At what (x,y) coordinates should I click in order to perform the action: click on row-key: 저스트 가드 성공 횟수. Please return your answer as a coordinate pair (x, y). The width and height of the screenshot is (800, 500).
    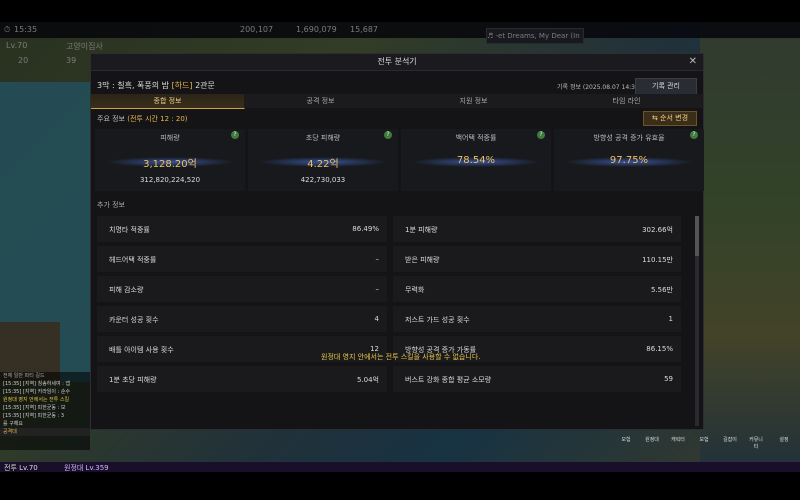
    Looking at the image, I should click on (437, 320).